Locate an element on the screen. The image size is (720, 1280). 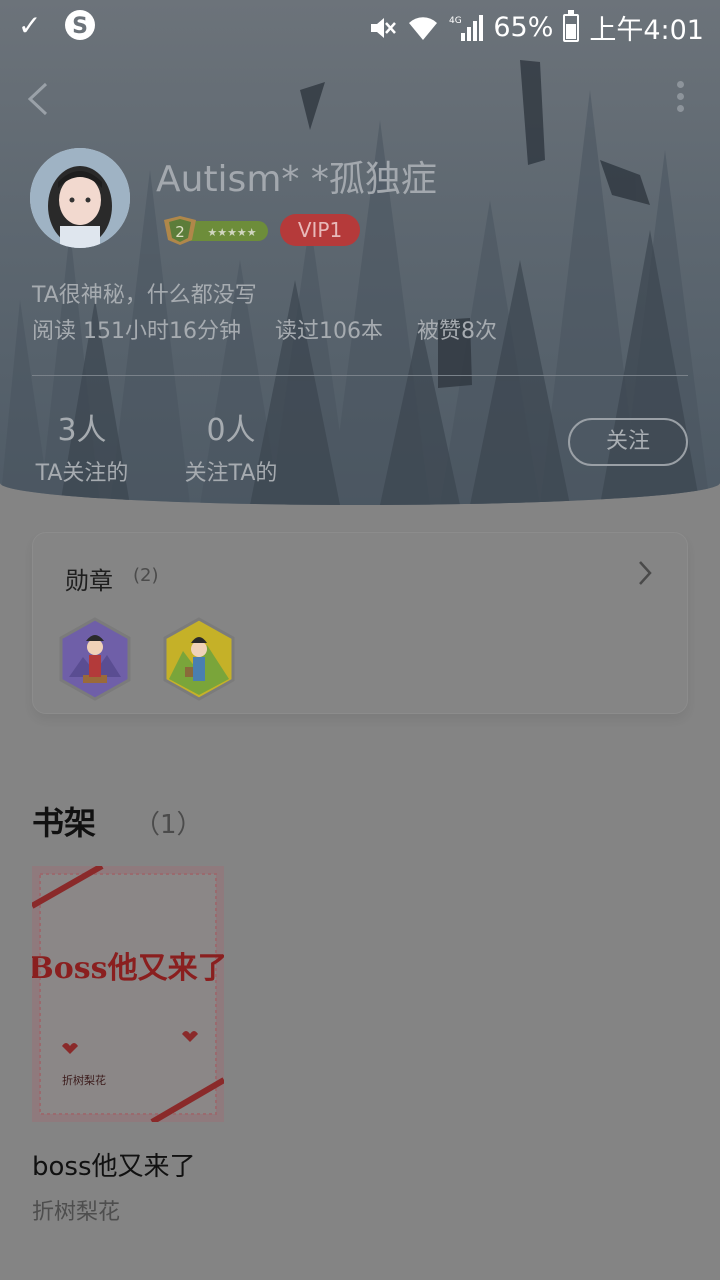
following-stat: 3人 TA关注的 is located at coordinates (82, 446).